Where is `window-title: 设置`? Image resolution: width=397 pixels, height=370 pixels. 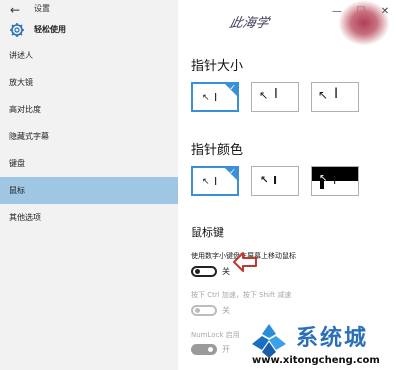 window-title: 设置 is located at coordinates (42, 8).